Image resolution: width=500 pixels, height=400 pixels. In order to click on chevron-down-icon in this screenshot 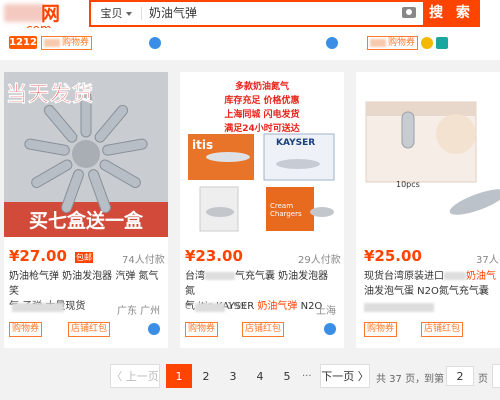, I will do `click(128, 14)`.